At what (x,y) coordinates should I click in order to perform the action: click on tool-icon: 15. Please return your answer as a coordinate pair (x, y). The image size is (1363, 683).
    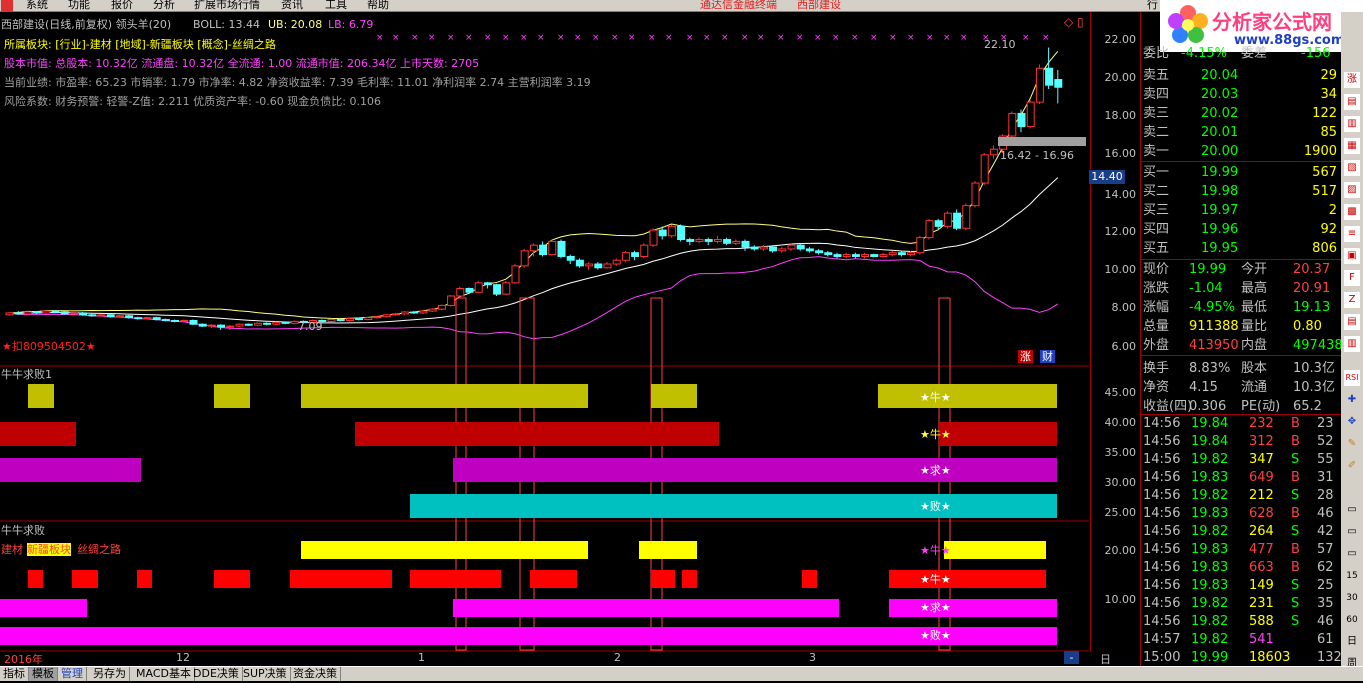
    Looking at the image, I should click on (1352, 576).